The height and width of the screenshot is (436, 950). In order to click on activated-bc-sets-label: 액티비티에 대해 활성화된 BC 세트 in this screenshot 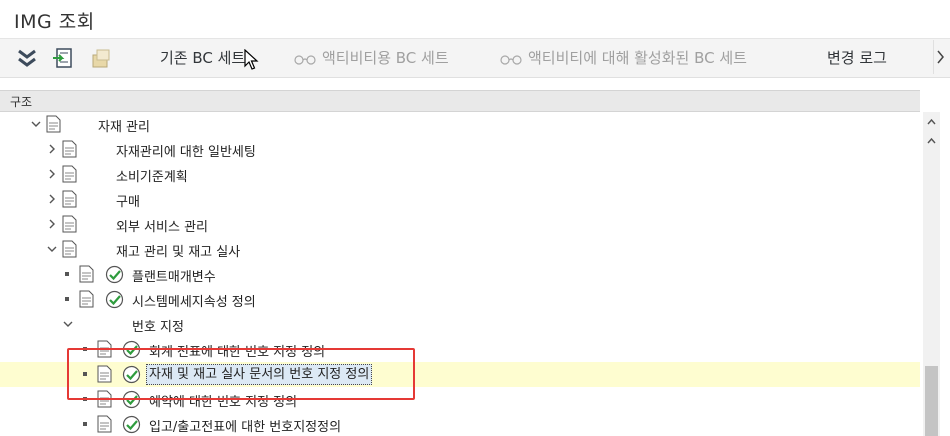, I will do `click(637, 58)`.